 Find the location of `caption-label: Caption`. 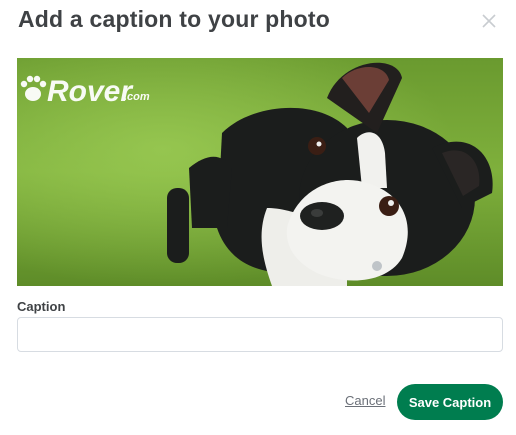

caption-label: Caption is located at coordinates (41, 306).